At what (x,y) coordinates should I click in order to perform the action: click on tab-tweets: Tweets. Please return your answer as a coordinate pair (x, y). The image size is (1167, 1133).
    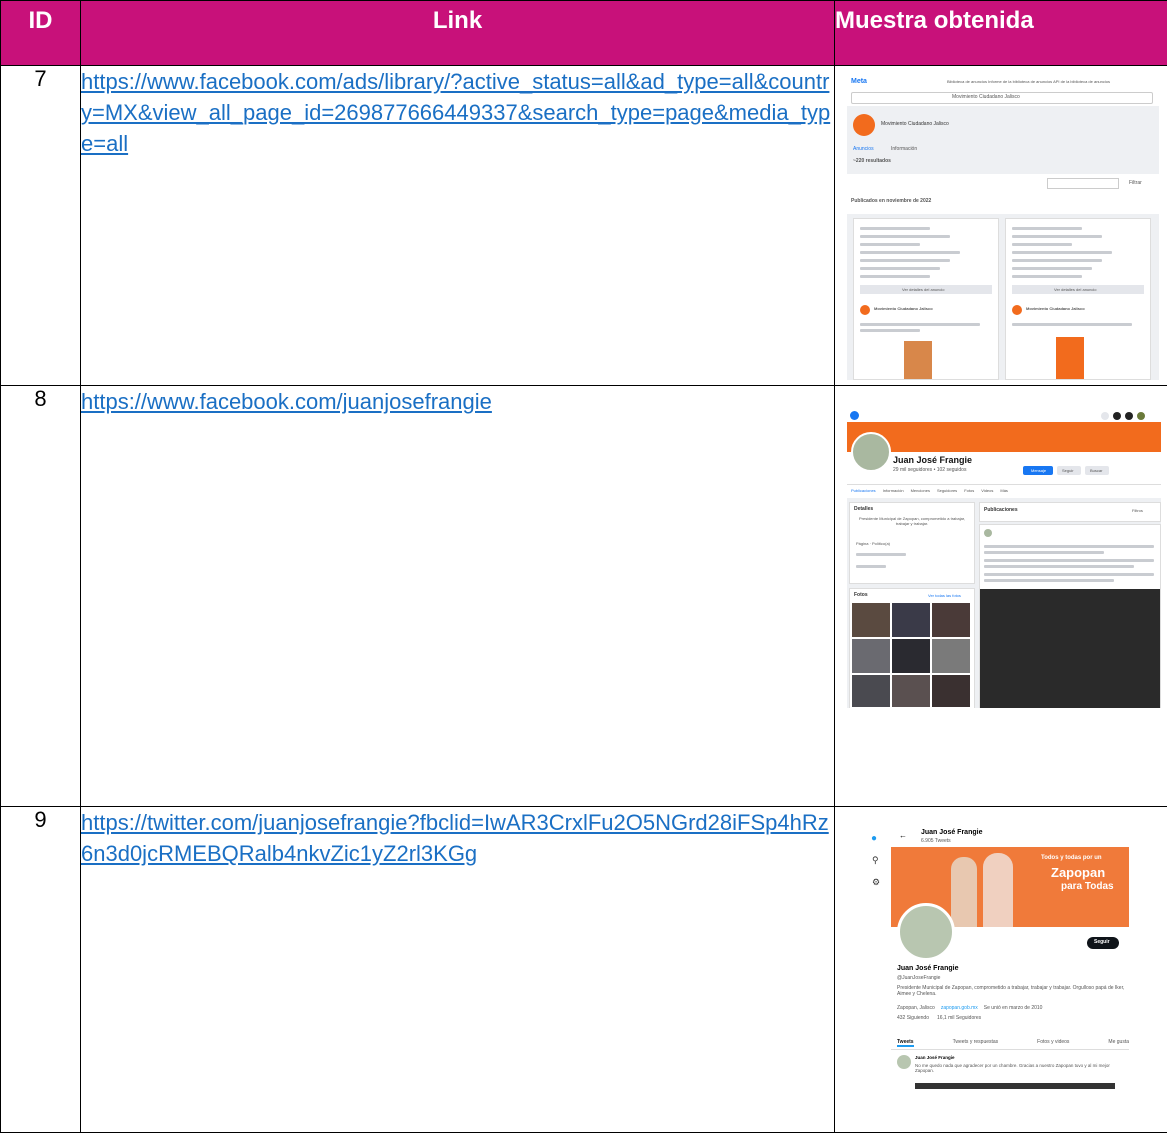
    Looking at the image, I should click on (905, 1043).